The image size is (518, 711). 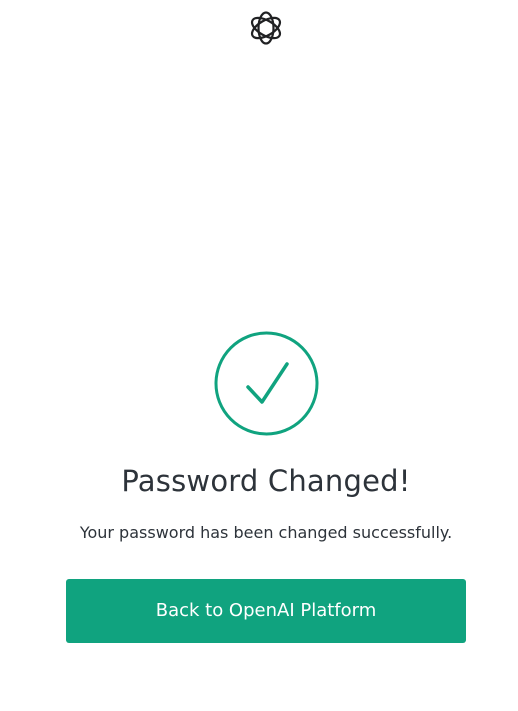 What do you see at coordinates (266, 383) in the screenshot?
I see `check-circle-icon` at bounding box center [266, 383].